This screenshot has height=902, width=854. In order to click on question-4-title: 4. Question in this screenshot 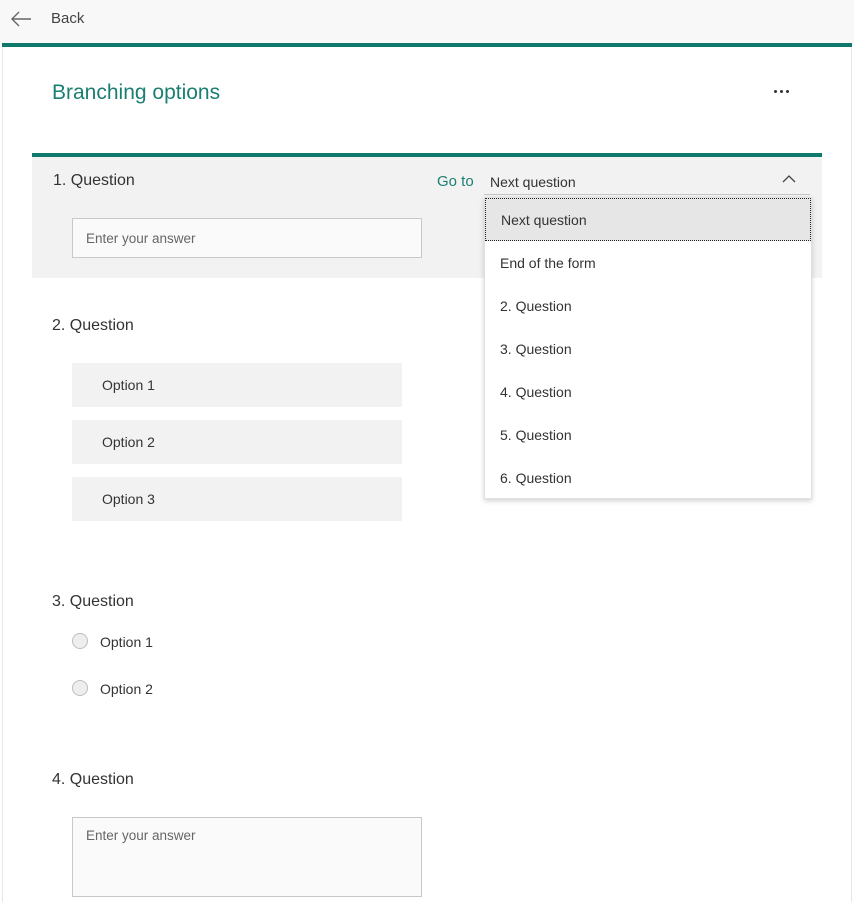, I will do `click(93, 779)`.